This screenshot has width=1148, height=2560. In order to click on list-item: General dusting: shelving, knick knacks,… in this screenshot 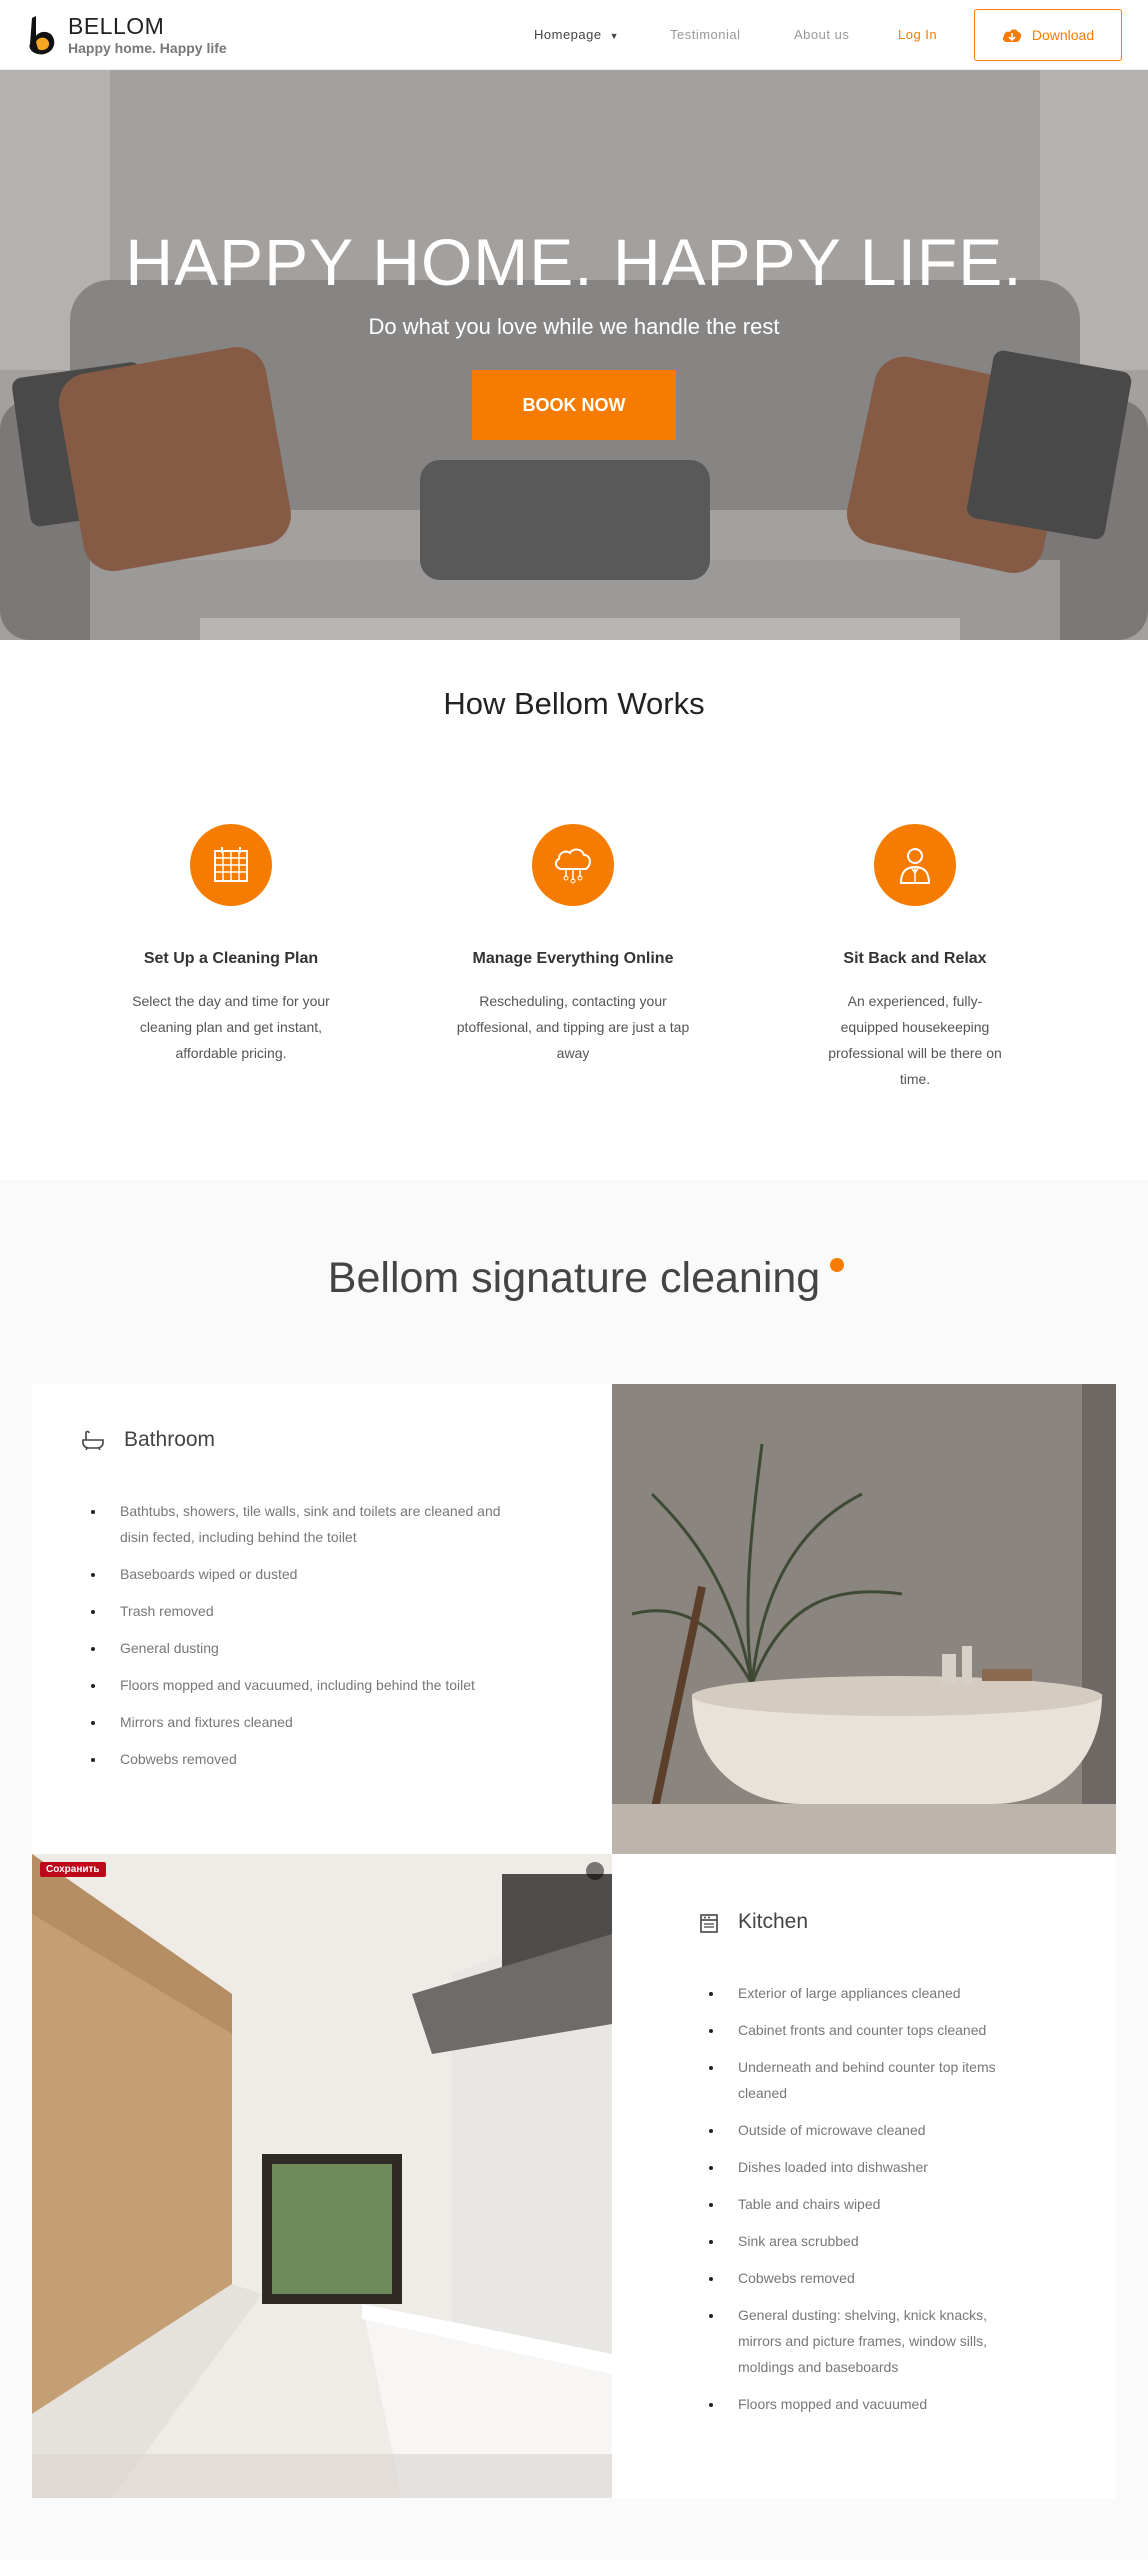, I will do `click(872, 2341)`.